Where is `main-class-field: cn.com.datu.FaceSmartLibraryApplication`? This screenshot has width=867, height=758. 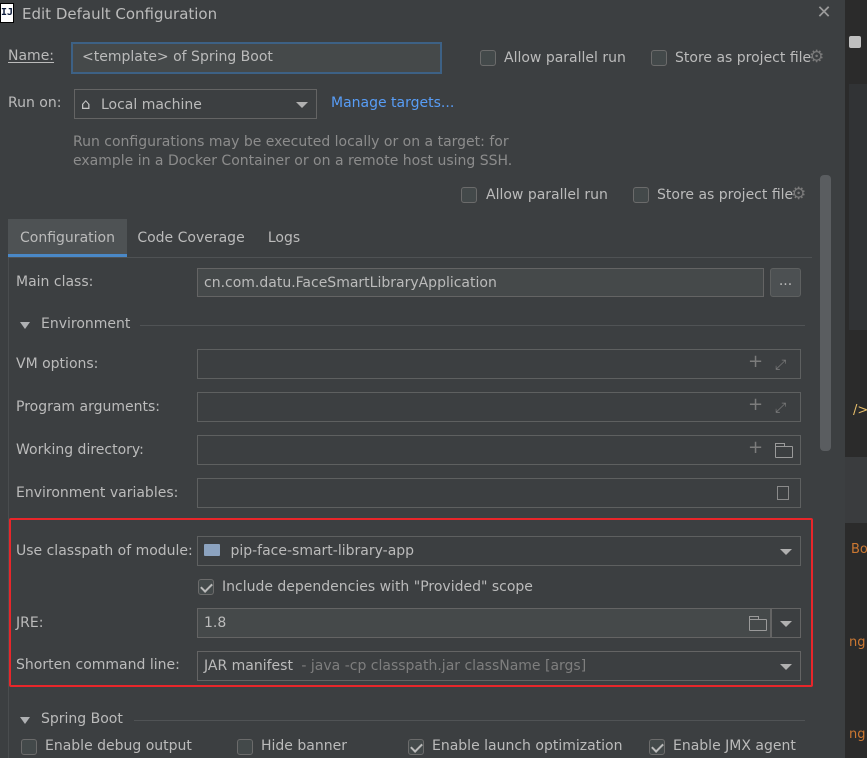
main-class-field: cn.com.datu.FaceSmartLibraryApplication is located at coordinates (480, 282).